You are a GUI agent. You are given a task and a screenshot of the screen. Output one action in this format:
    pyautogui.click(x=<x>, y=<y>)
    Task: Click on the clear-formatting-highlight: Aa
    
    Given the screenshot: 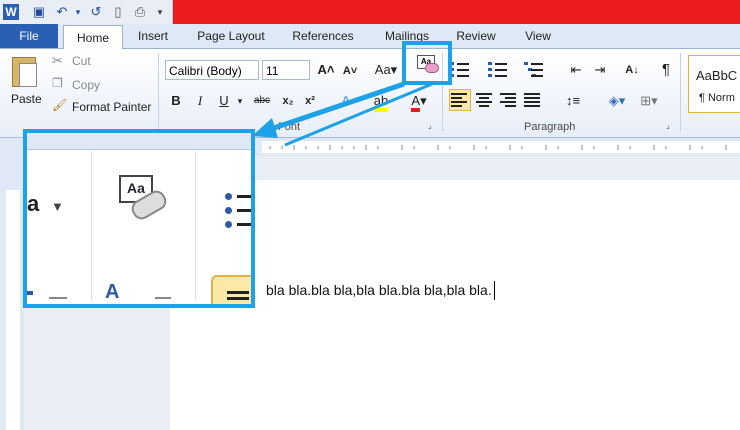 What is the action you would take?
    pyautogui.click(x=427, y=63)
    